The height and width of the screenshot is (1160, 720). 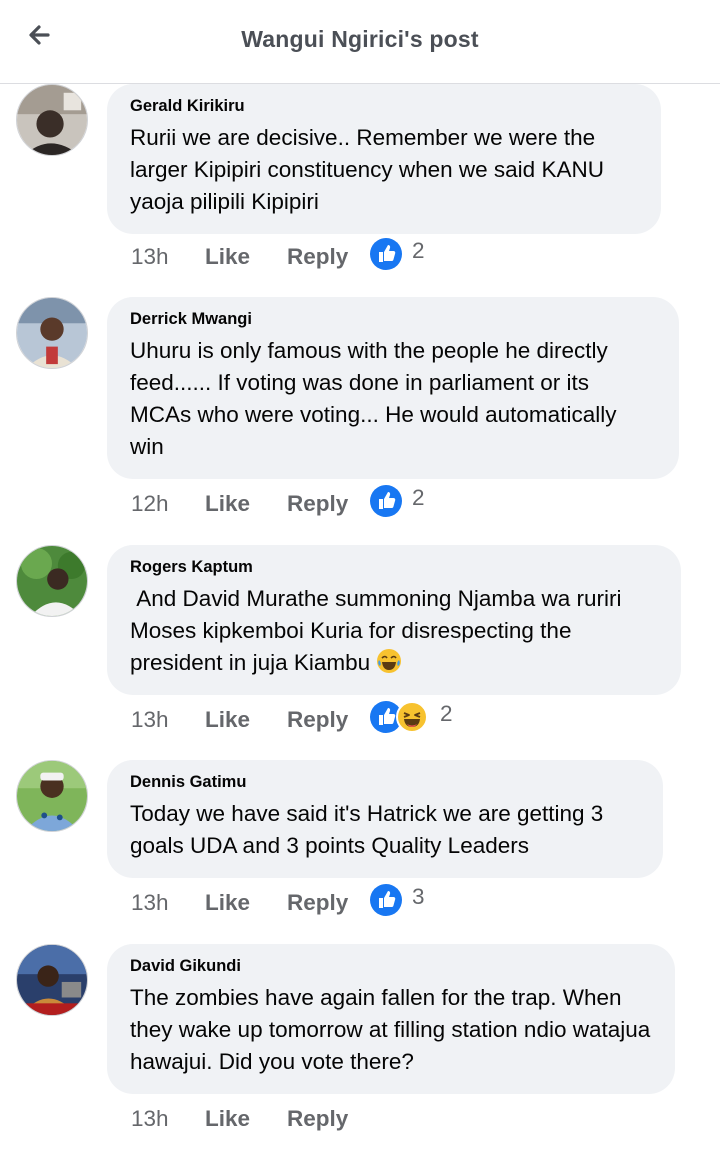 What do you see at coordinates (392, 319) in the screenshot?
I see `comment-author: Derrick Mwangi` at bounding box center [392, 319].